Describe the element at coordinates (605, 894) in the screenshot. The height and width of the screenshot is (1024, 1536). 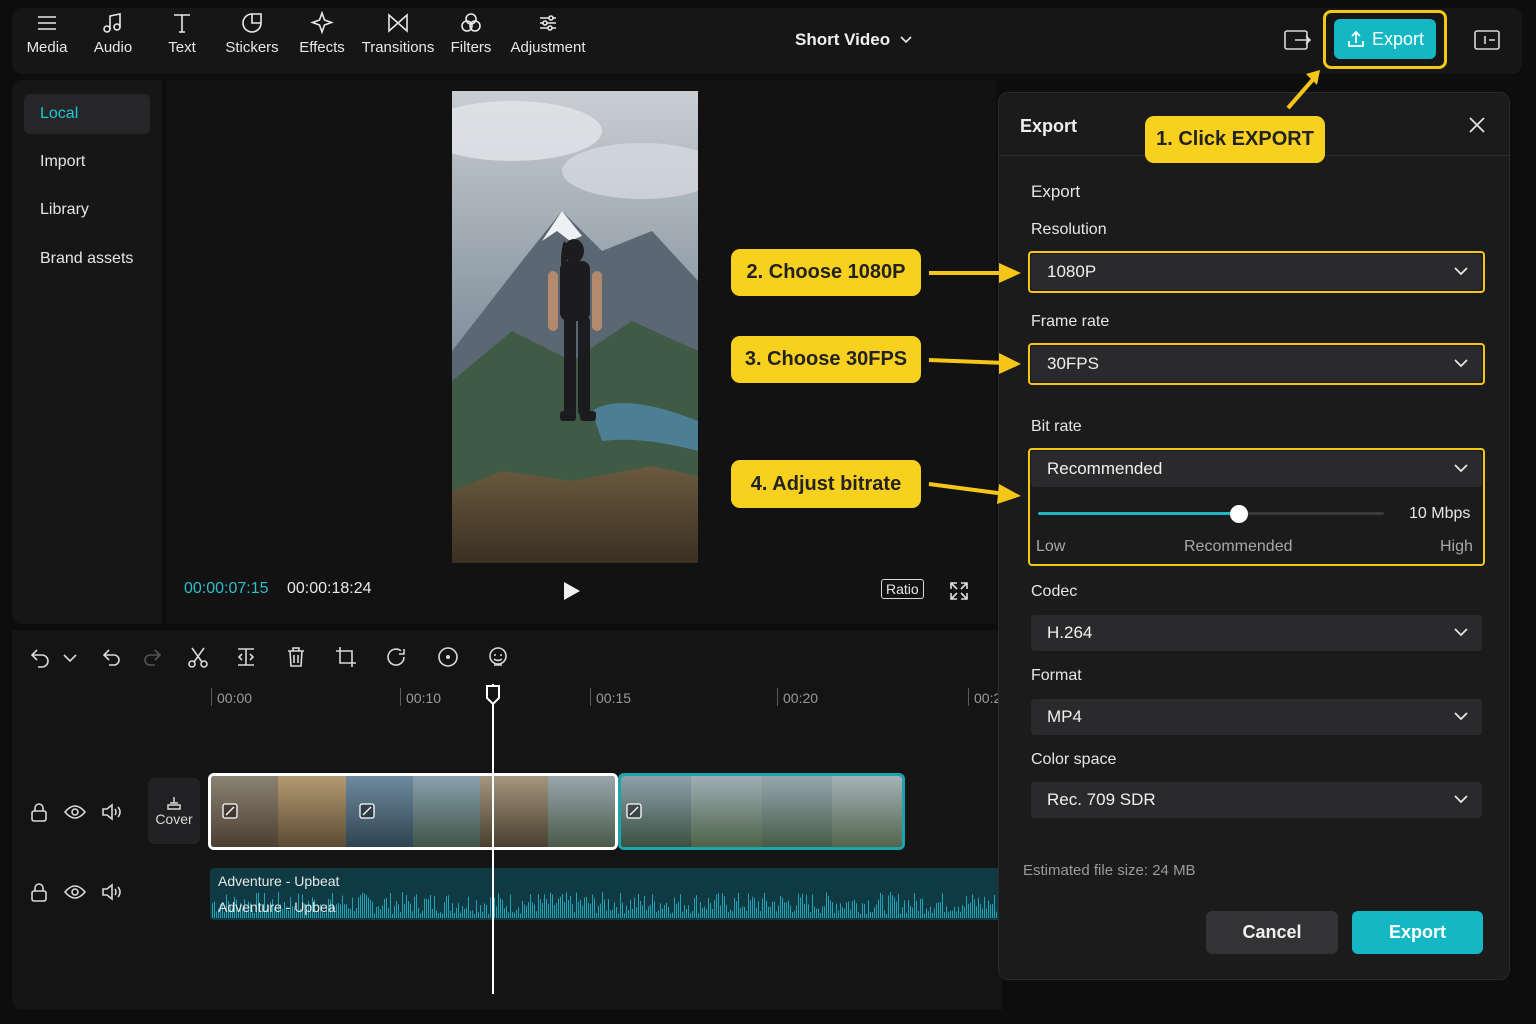
I see `audio-clip: Adventure - Upbeat Adventure - Upbea` at that location.